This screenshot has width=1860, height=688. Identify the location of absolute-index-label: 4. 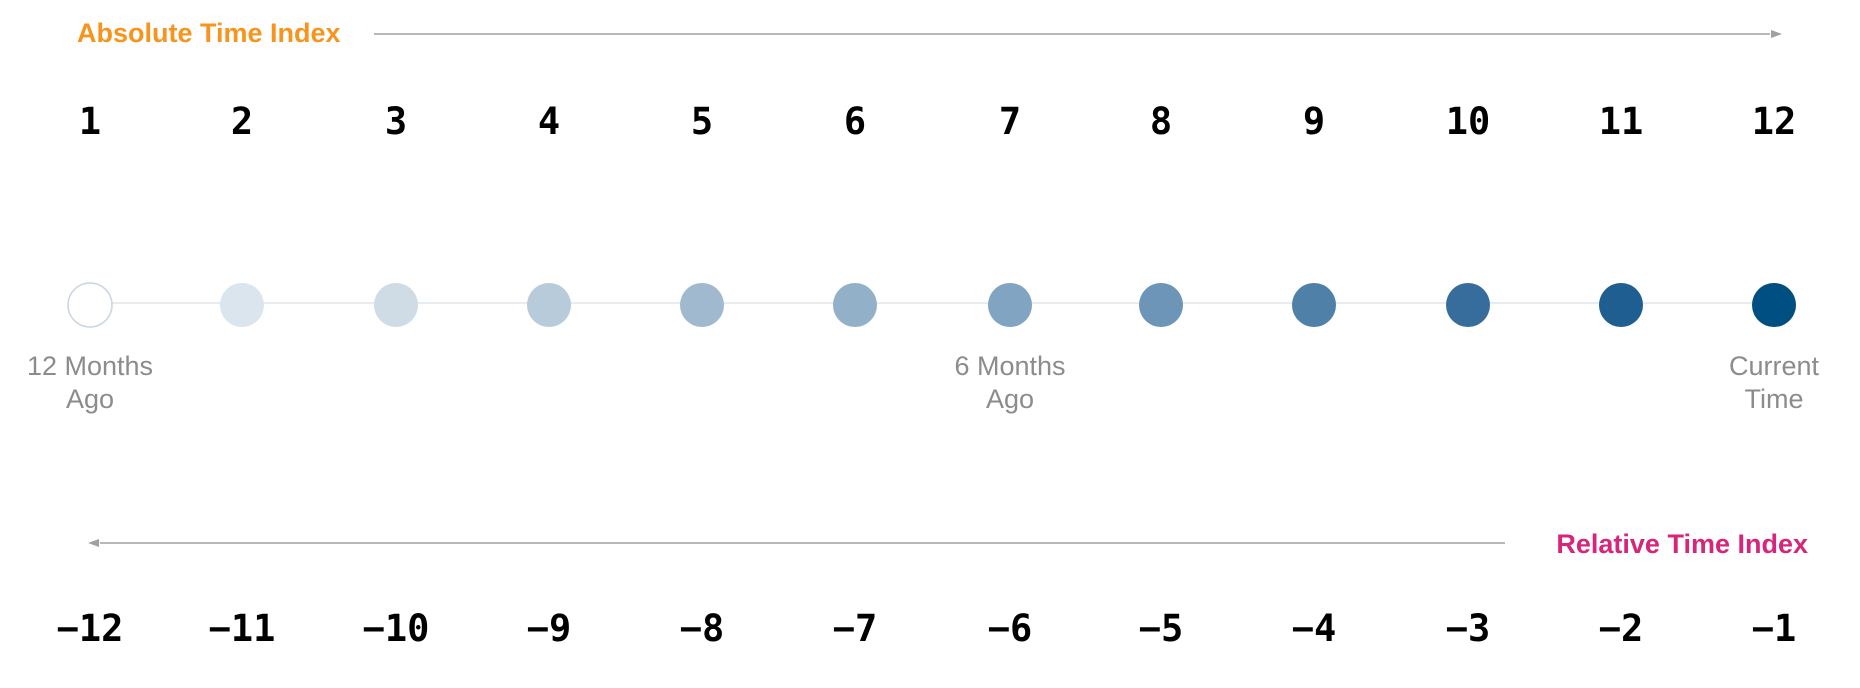
(549, 121).